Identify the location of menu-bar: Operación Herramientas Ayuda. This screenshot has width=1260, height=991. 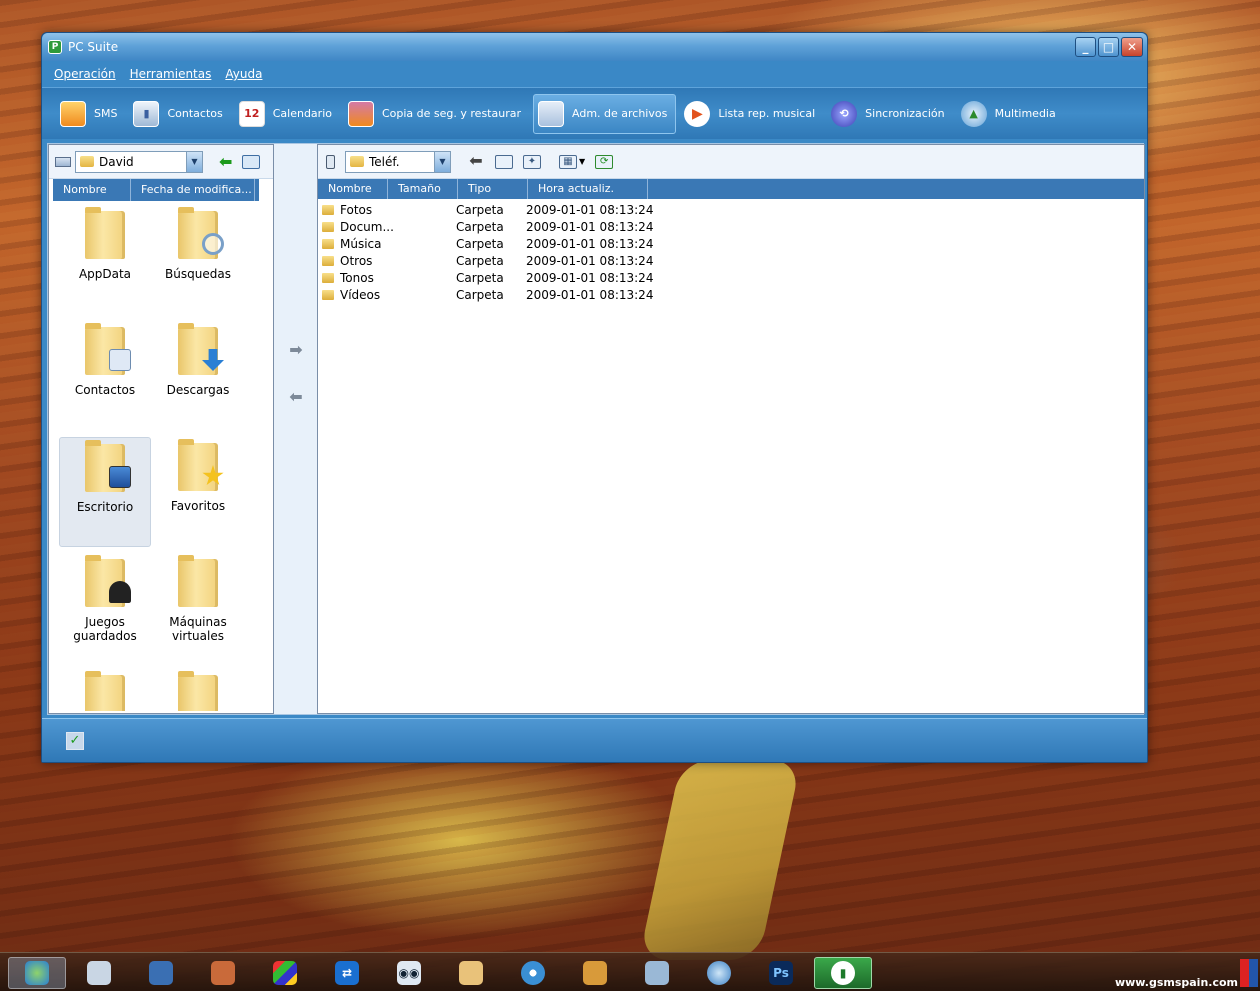
(594, 74).